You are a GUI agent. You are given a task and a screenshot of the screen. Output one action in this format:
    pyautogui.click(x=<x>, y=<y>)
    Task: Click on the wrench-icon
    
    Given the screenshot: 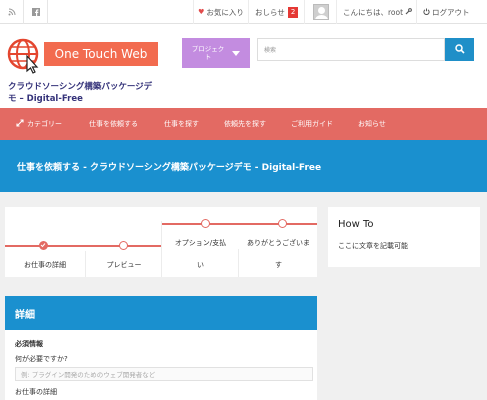 What is the action you would take?
    pyautogui.click(x=408, y=12)
    